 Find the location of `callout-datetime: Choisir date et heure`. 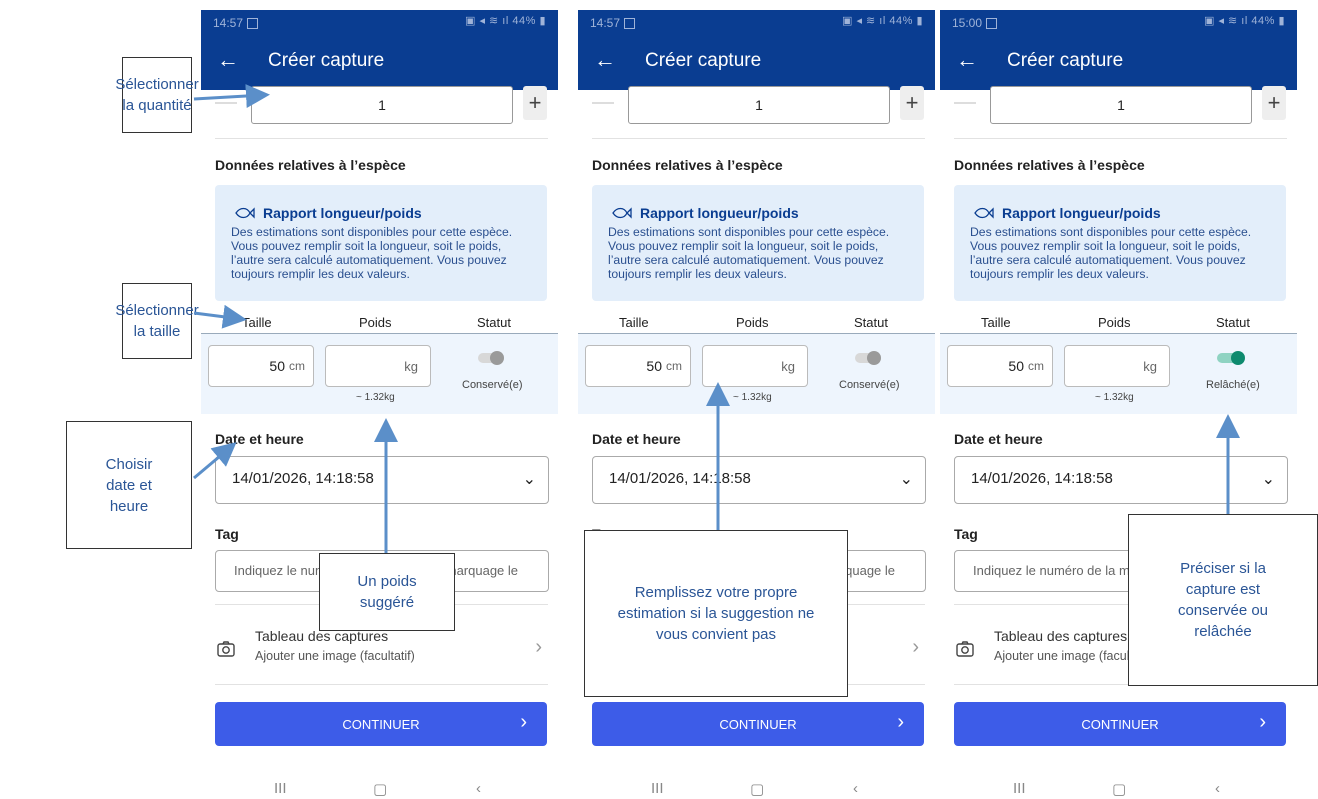

callout-datetime: Choisir date et heure is located at coordinates (129, 485).